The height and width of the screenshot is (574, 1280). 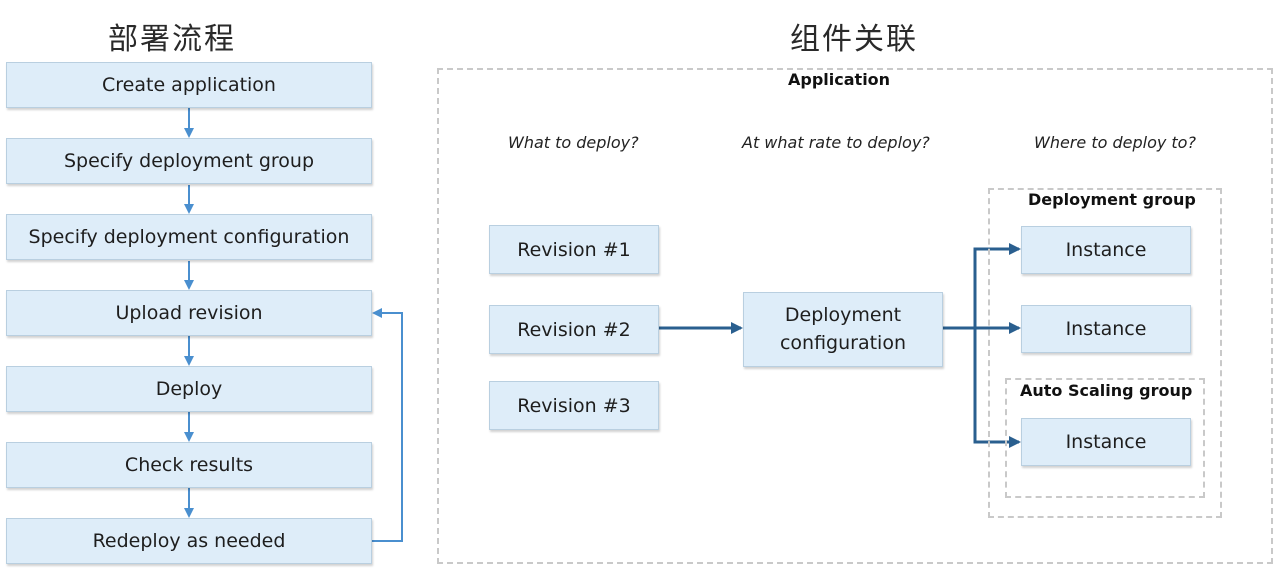 What do you see at coordinates (189, 161) in the screenshot?
I see `step-specify-deployment-group: Specify deployment group` at bounding box center [189, 161].